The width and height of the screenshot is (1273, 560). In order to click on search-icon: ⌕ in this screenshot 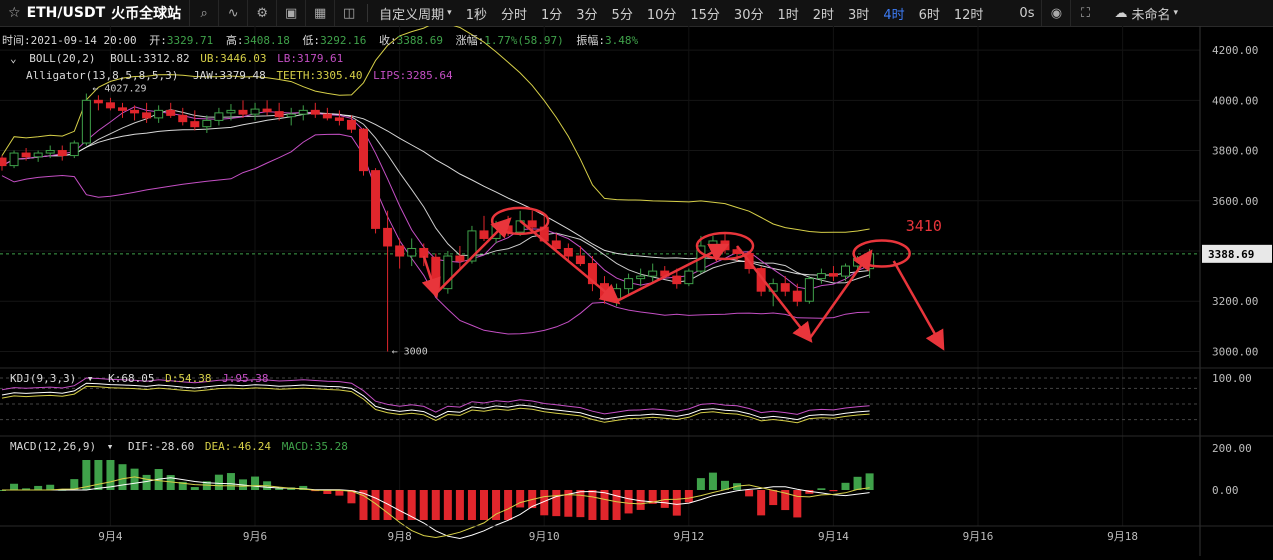, I will do `click(203, 13)`.